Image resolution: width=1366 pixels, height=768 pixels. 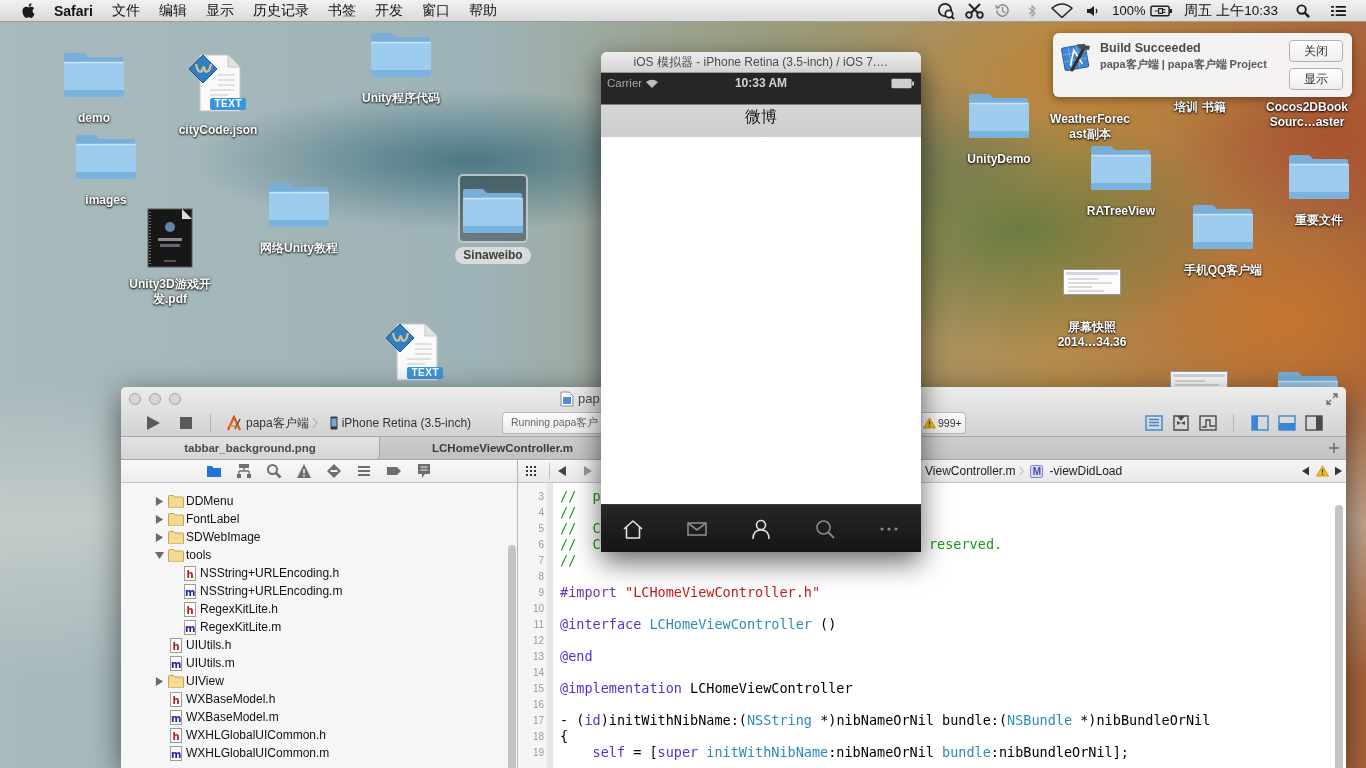 What do you see at coordinates (1150, 48) in the screenshot?
I see `notification-title: Build Succeeded` at bounding box center [1150, 48].